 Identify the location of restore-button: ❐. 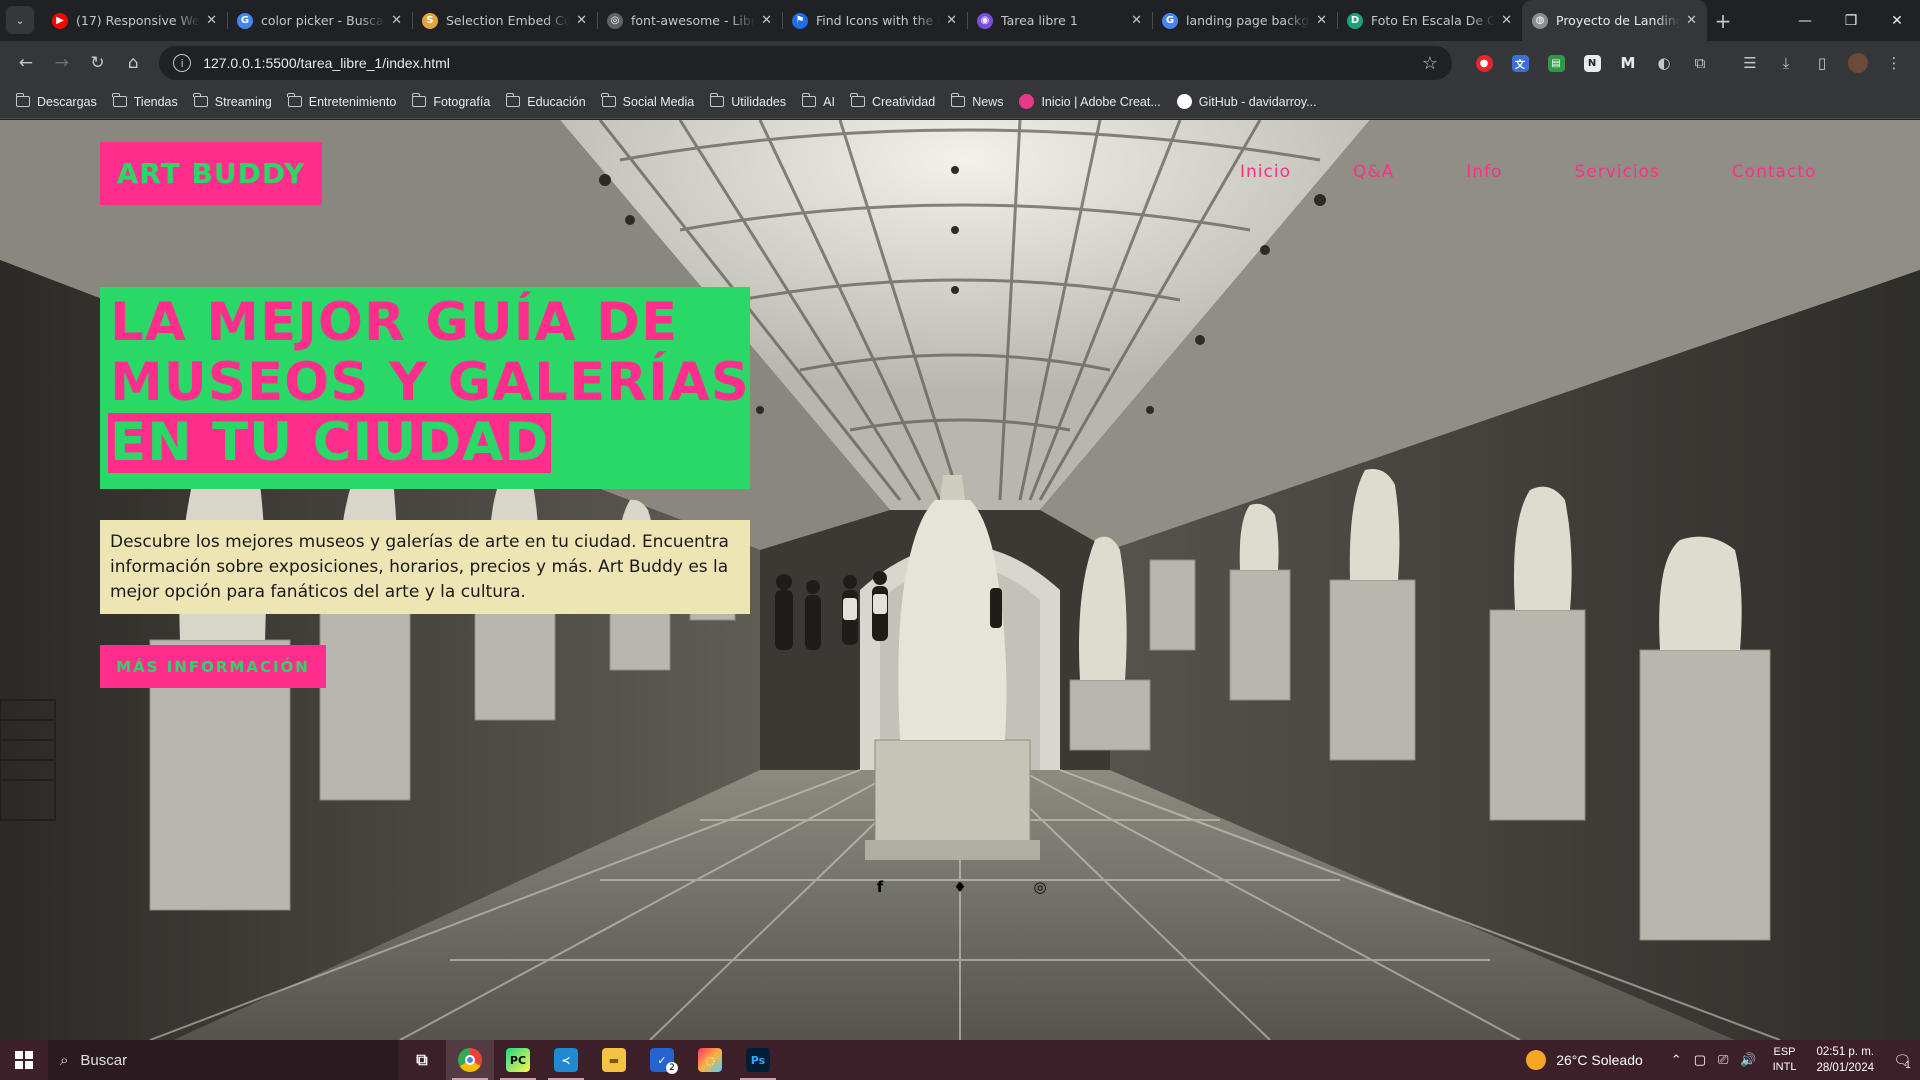
(1851, 20).